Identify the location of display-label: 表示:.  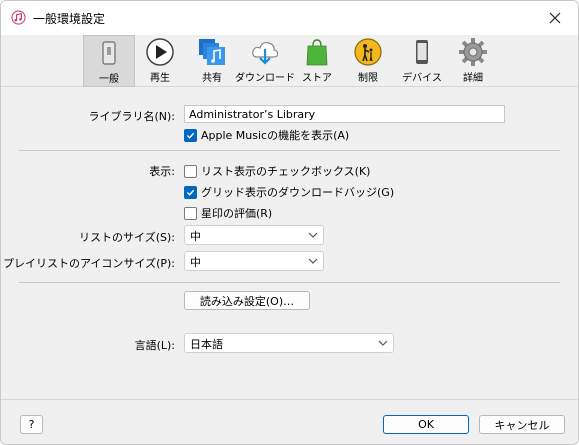
(162, 171).